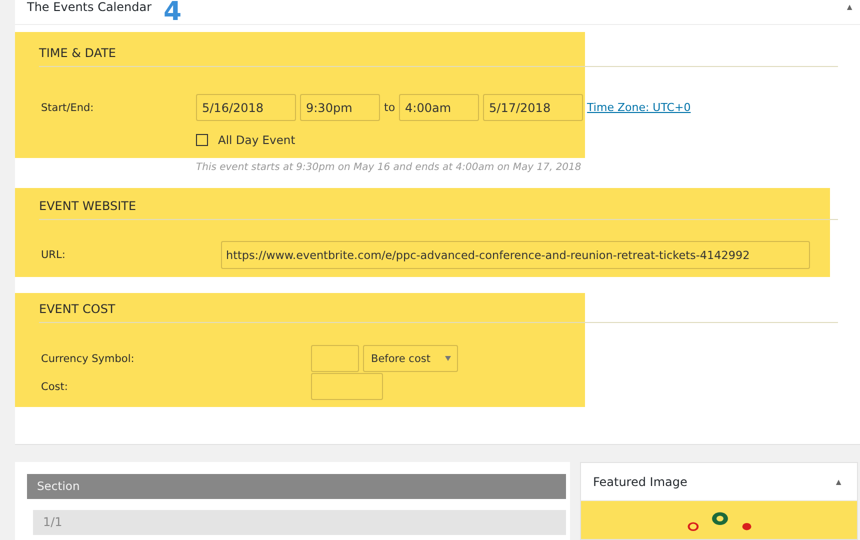 The width and height of the screenshot is (860, 540). I want to click on cost-field, so click(347, 386).